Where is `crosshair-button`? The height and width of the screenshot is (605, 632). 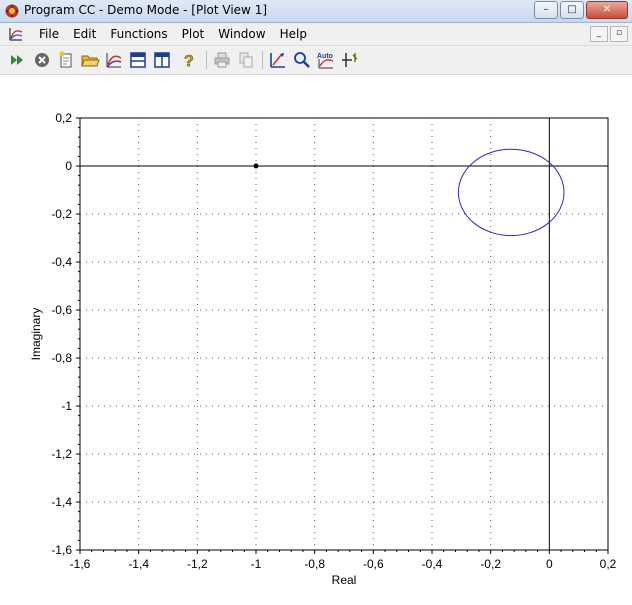
crosshair-button is located at coordinates (350, 60).